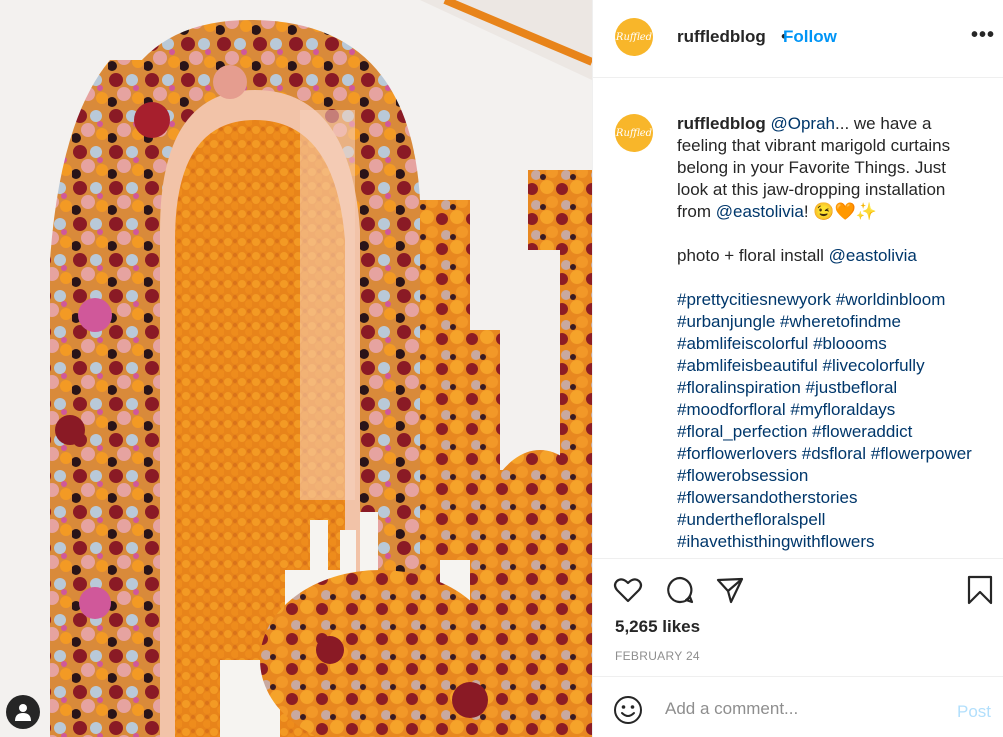 The image size is (1003, 737). I want to click on caption-mention-oprah: @Oprah, so click(803, 123).